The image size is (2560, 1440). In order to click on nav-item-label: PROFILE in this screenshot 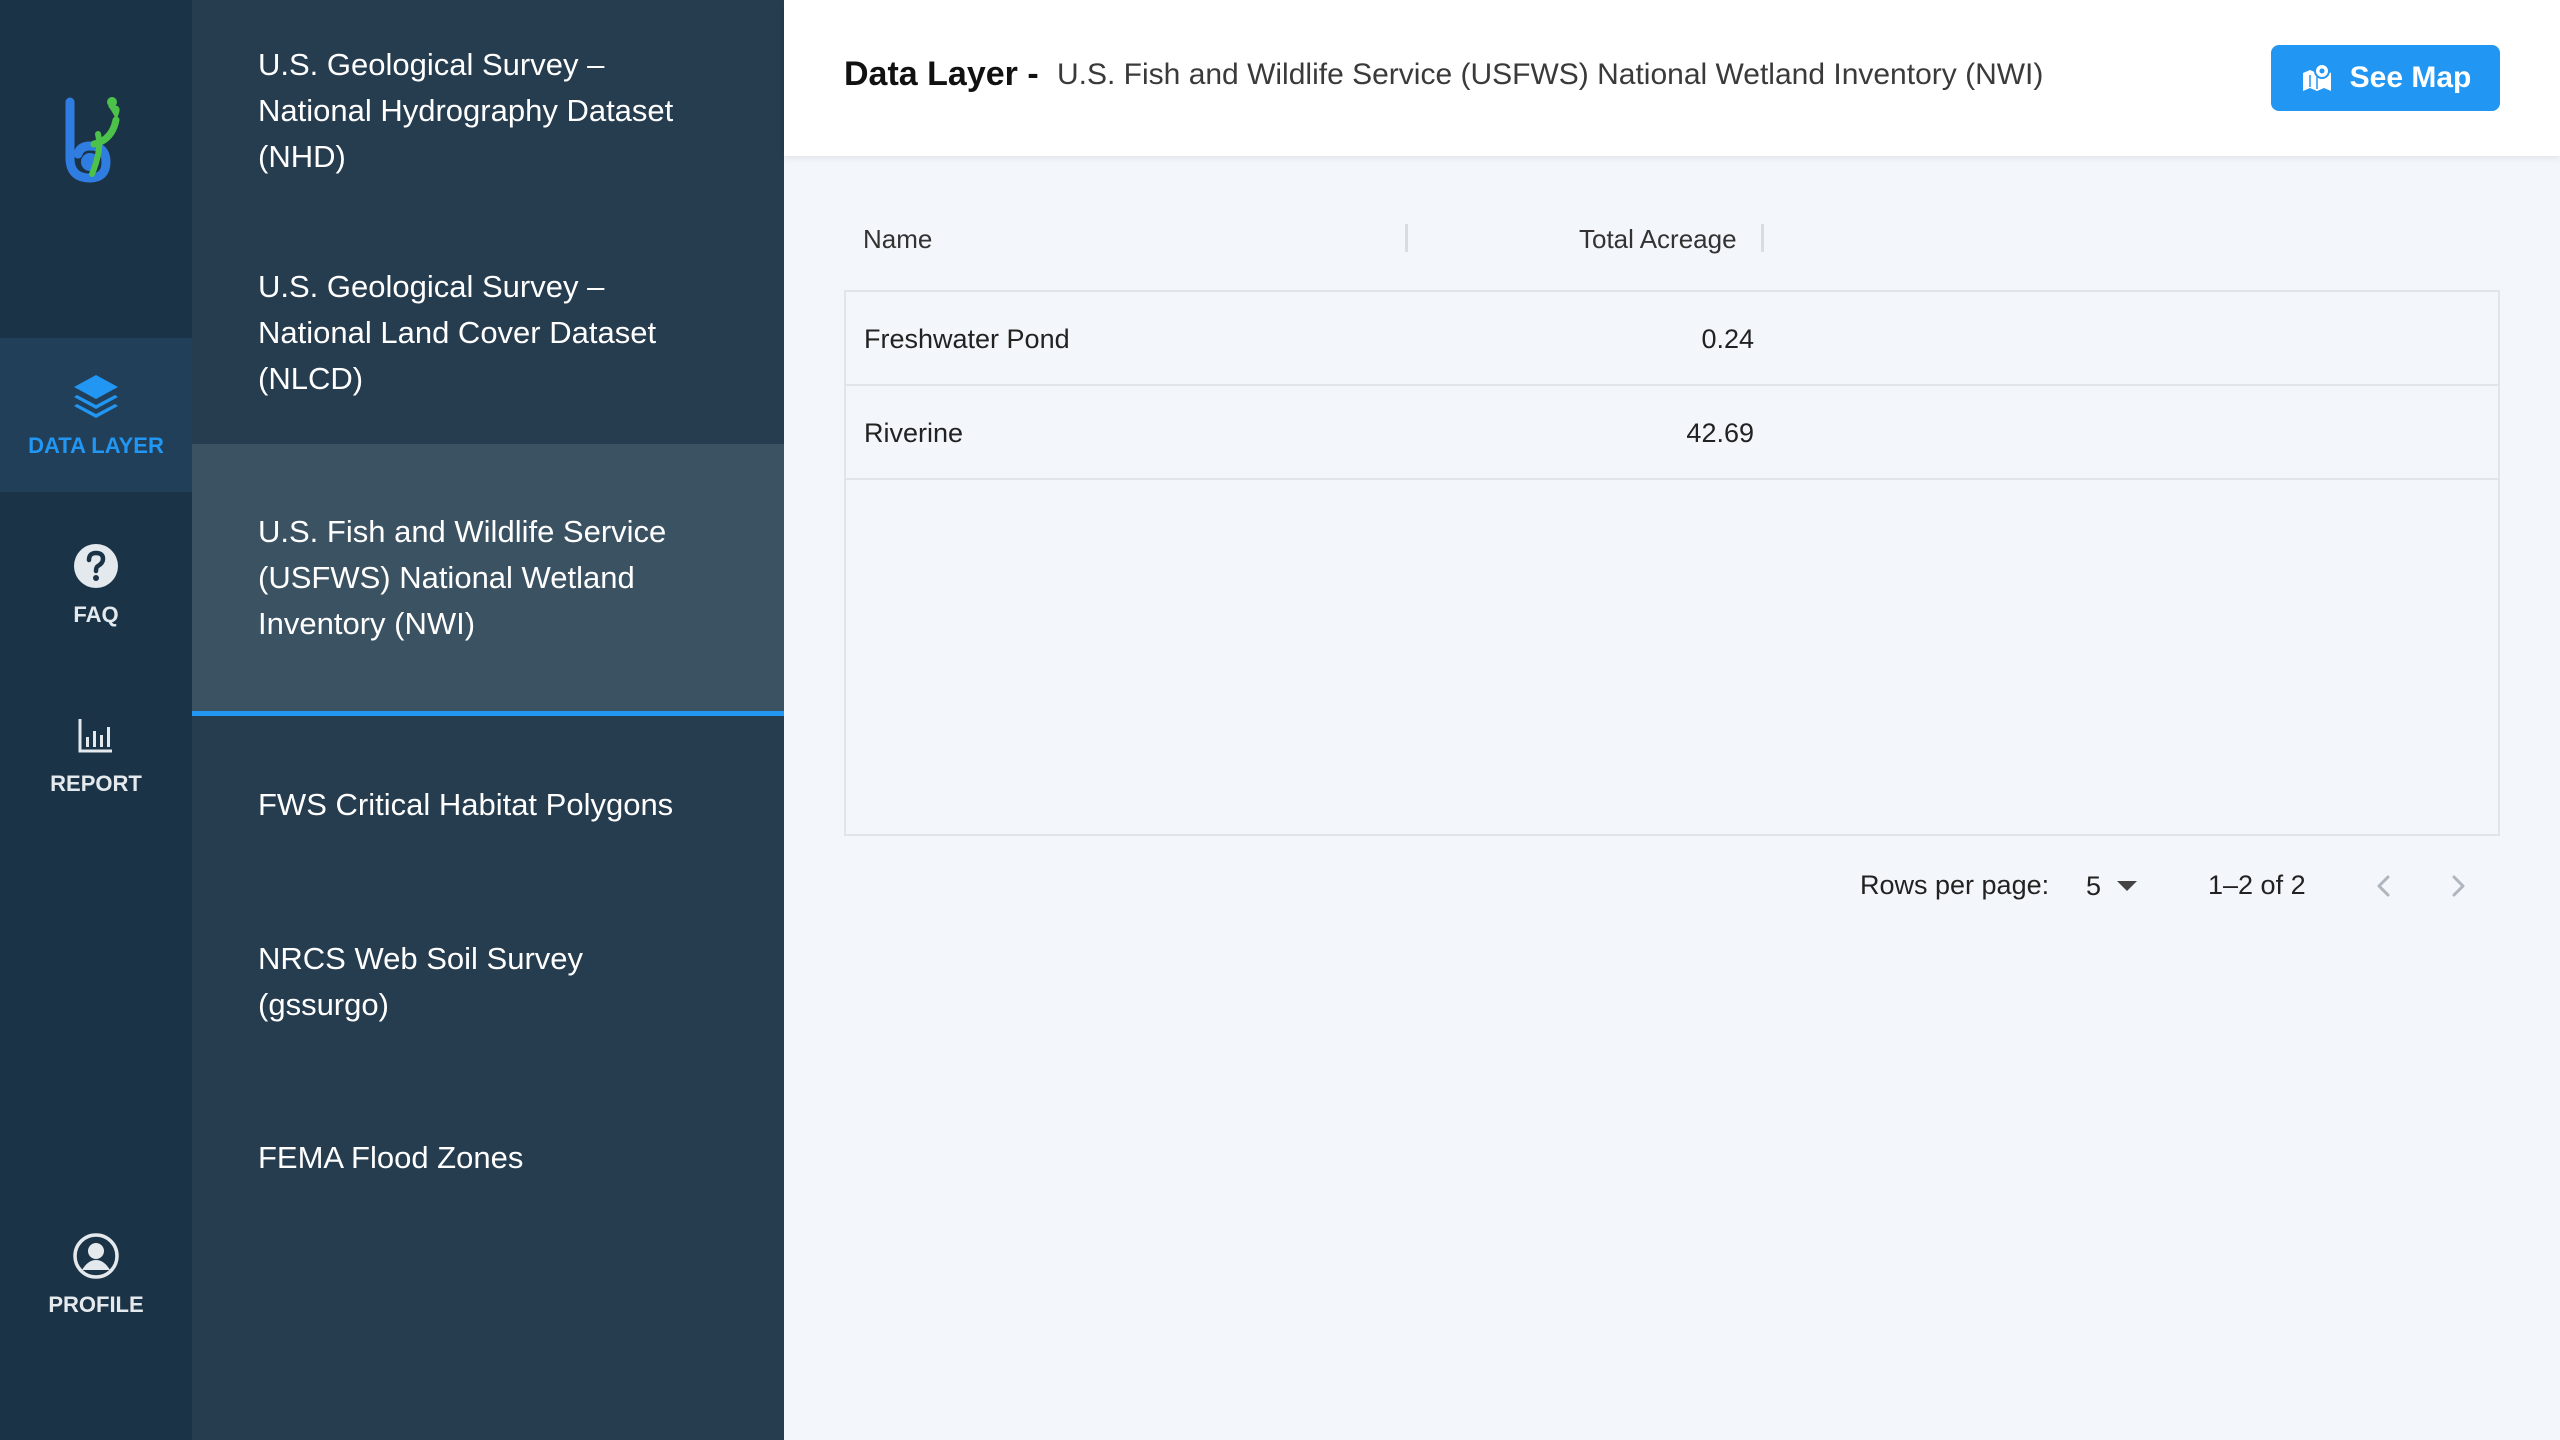, I will do `click(96, 1304)`.